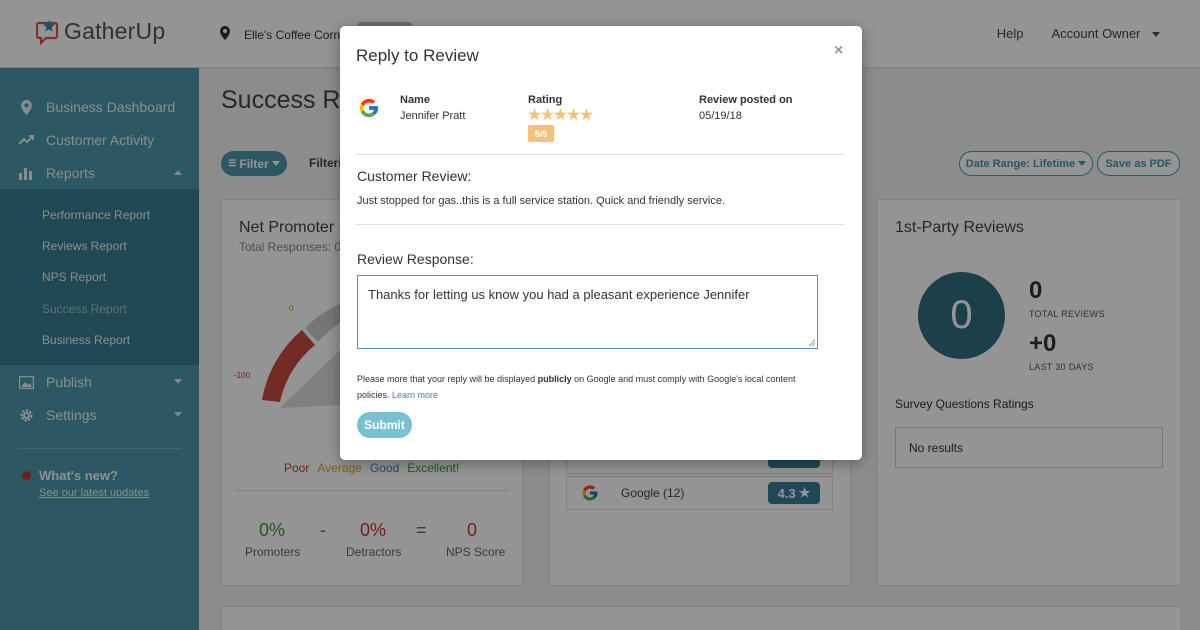 The height and width of the screenshot is (630, 1200). I want to click on google-icon, so click(369, 108).